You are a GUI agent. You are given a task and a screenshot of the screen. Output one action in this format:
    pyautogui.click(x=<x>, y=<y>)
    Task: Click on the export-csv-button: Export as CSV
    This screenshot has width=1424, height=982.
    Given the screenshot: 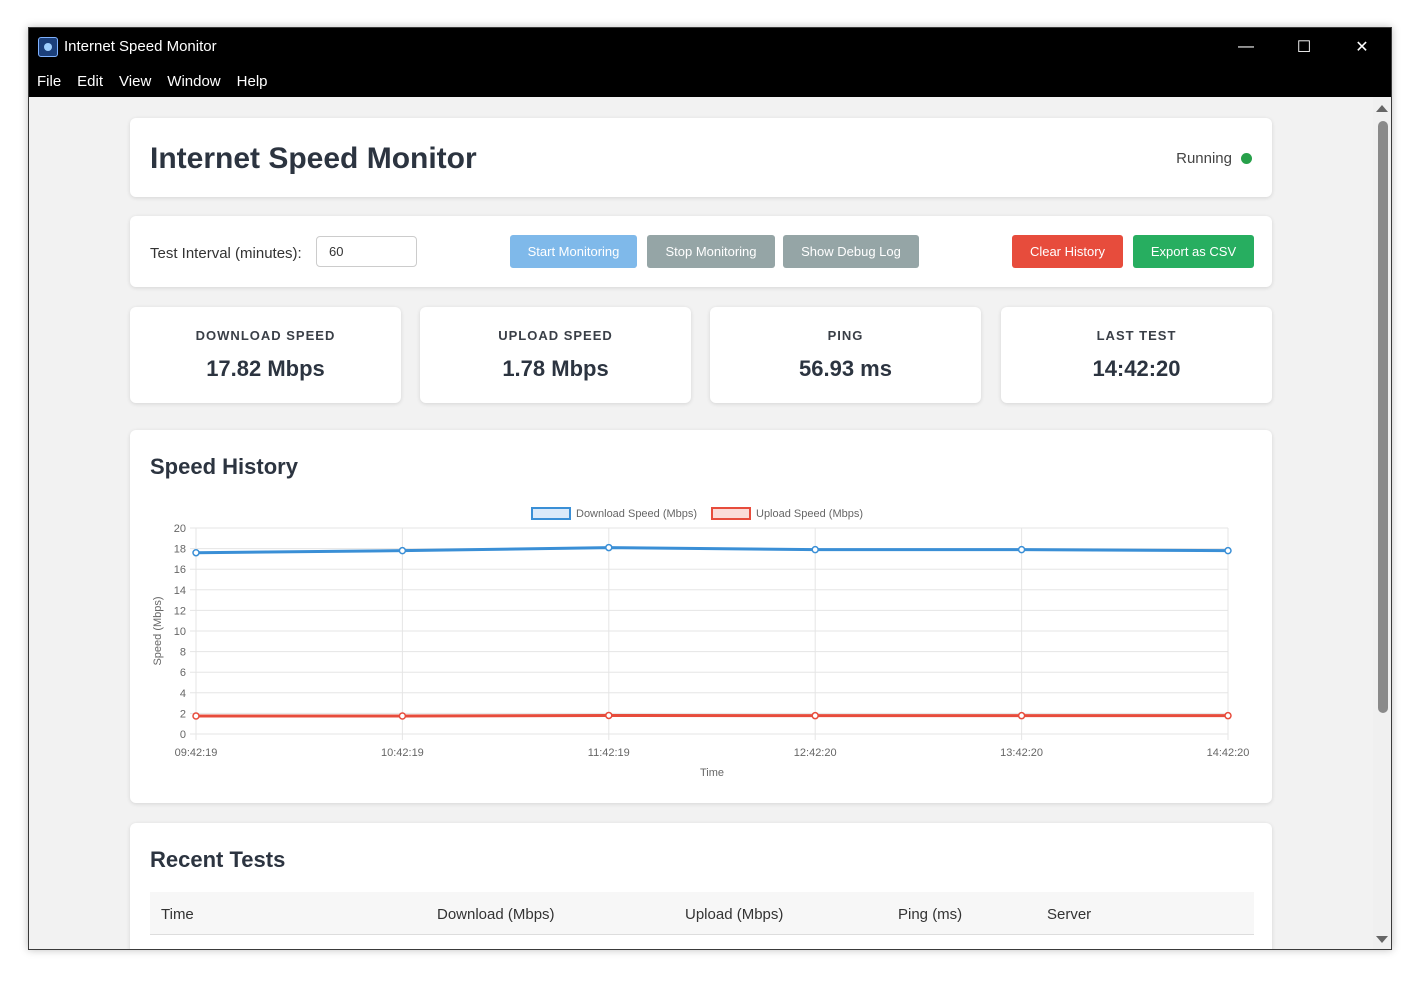 What is the action you would take?
    pyautogui.click(x=1193, y=251)
    